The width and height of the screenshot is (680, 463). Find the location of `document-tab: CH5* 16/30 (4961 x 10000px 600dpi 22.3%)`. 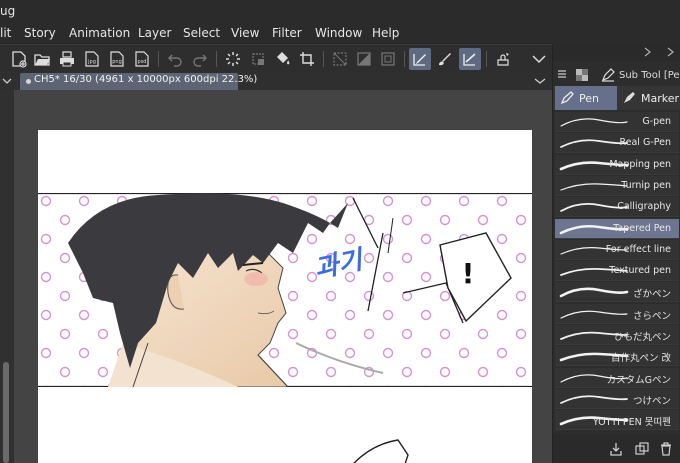

document-tab: CH5* 16/30 (4961 x 10000px 600dpi 22.3%) is located at coordinates (138, 81).